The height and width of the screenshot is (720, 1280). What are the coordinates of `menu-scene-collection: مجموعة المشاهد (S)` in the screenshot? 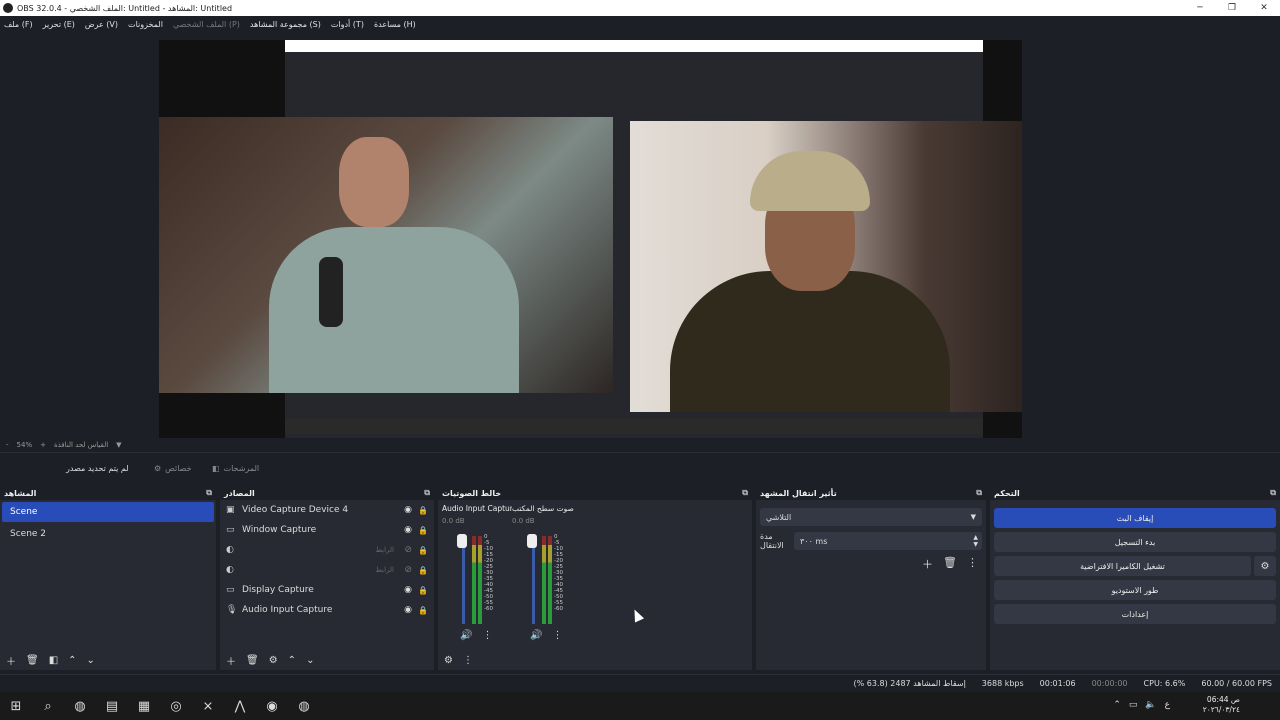 It's located at (285, 24).